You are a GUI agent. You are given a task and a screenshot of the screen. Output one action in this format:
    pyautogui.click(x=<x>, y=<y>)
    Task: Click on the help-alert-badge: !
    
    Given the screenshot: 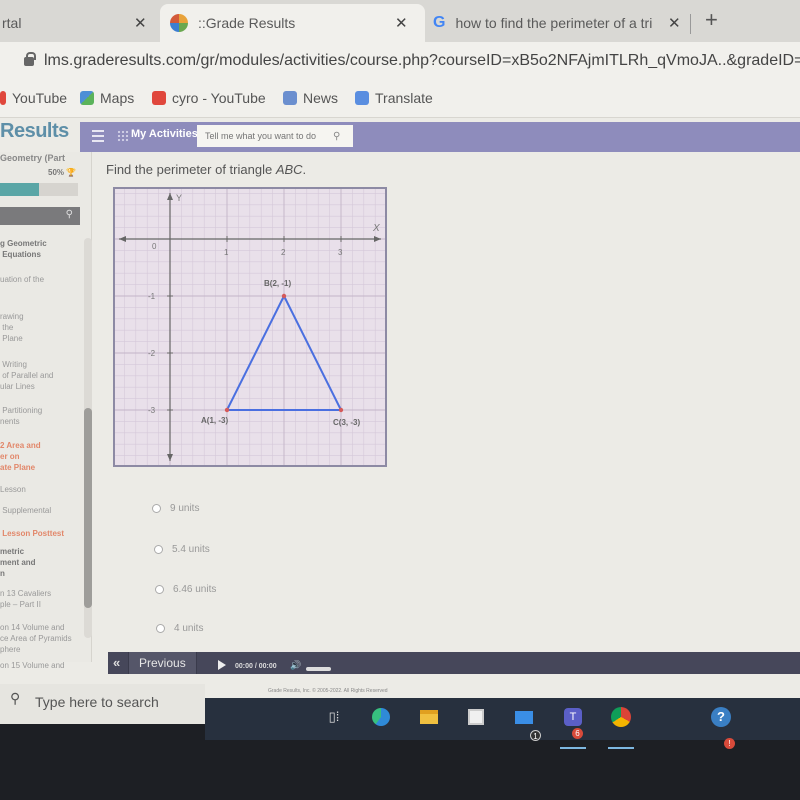 What is the action you would take?
    pyautogui.click(x=729, y=743)
    